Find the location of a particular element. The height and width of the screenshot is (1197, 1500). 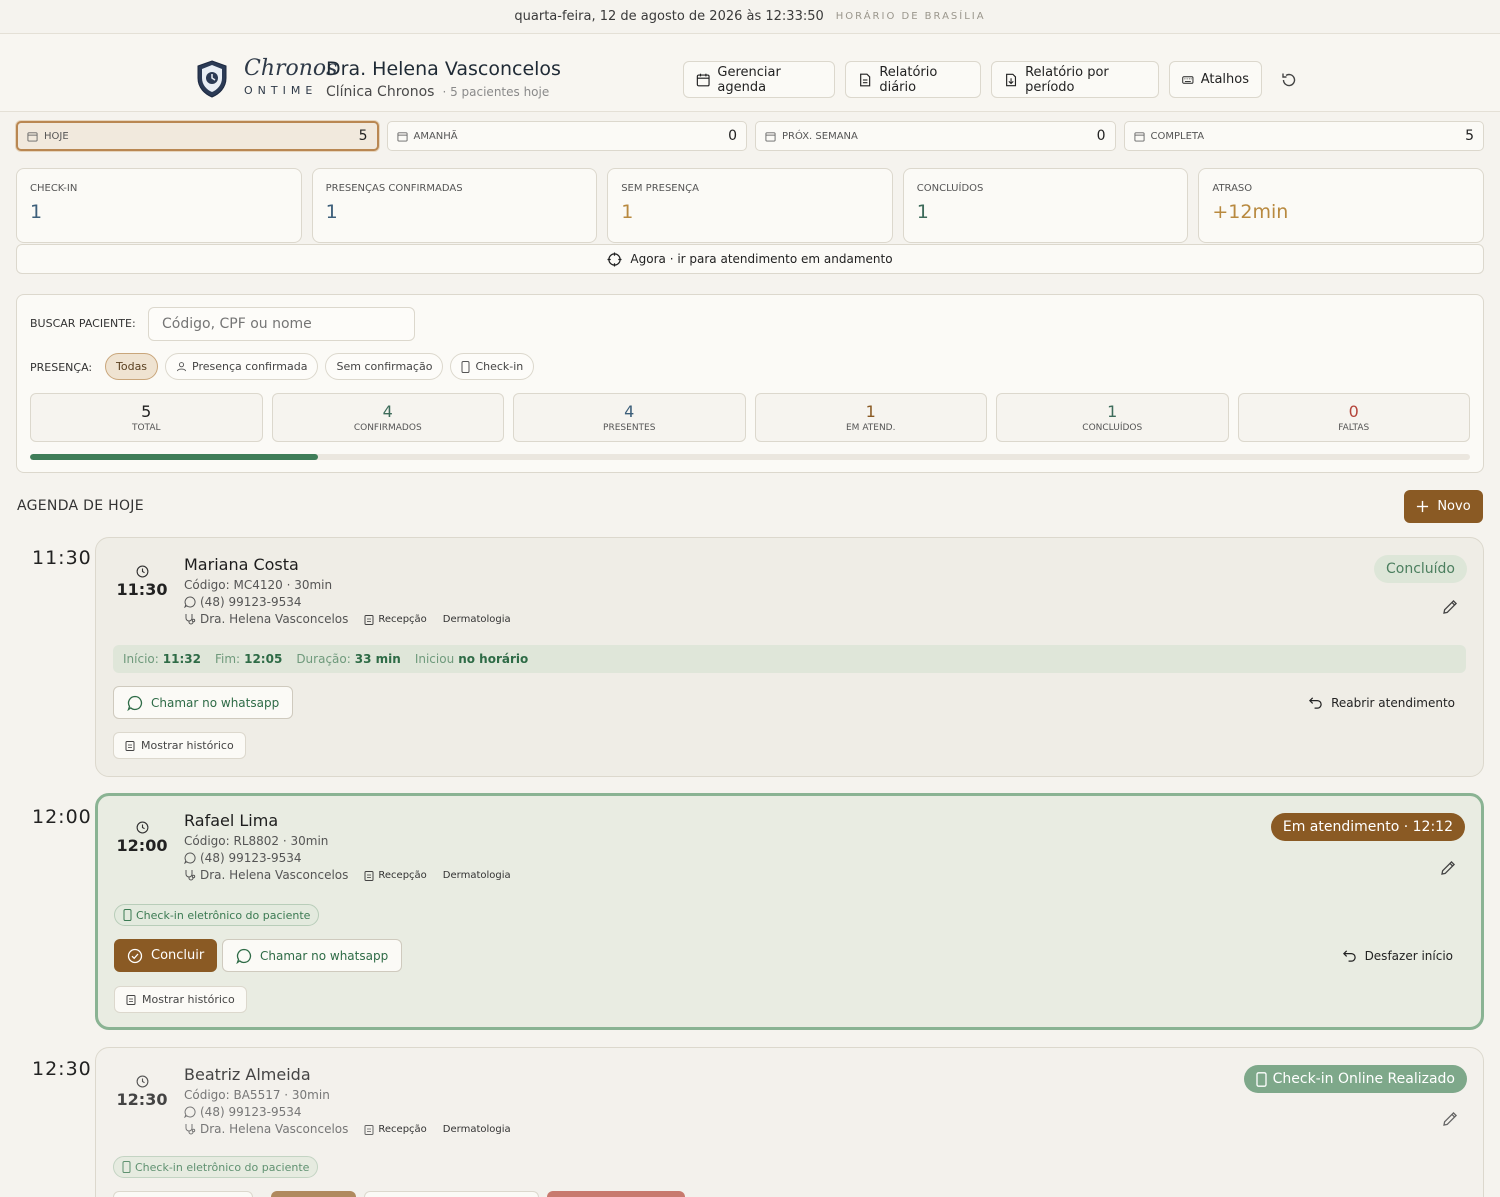

count-value: 5 is located at coordinates (146, 411).